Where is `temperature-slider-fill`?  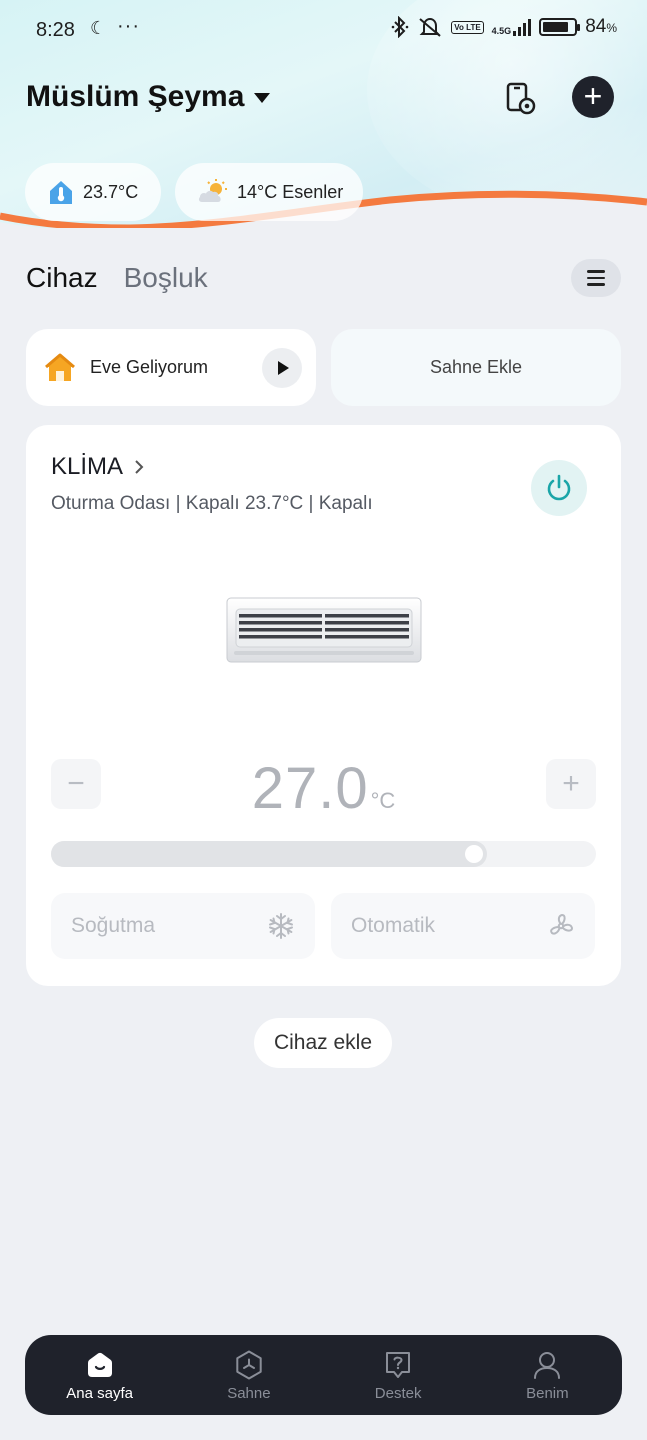
temperature-slider-fill is located at coordinates (269, 854).